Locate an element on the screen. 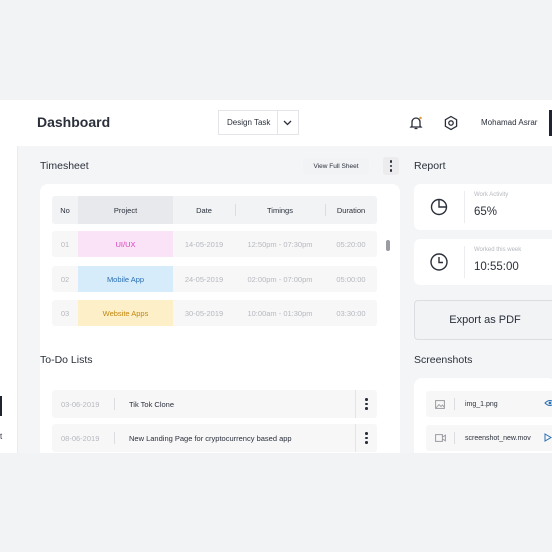 The height and width of the screenshot is (552, 552). row-no: 02 is located at coordinates (65, 279).